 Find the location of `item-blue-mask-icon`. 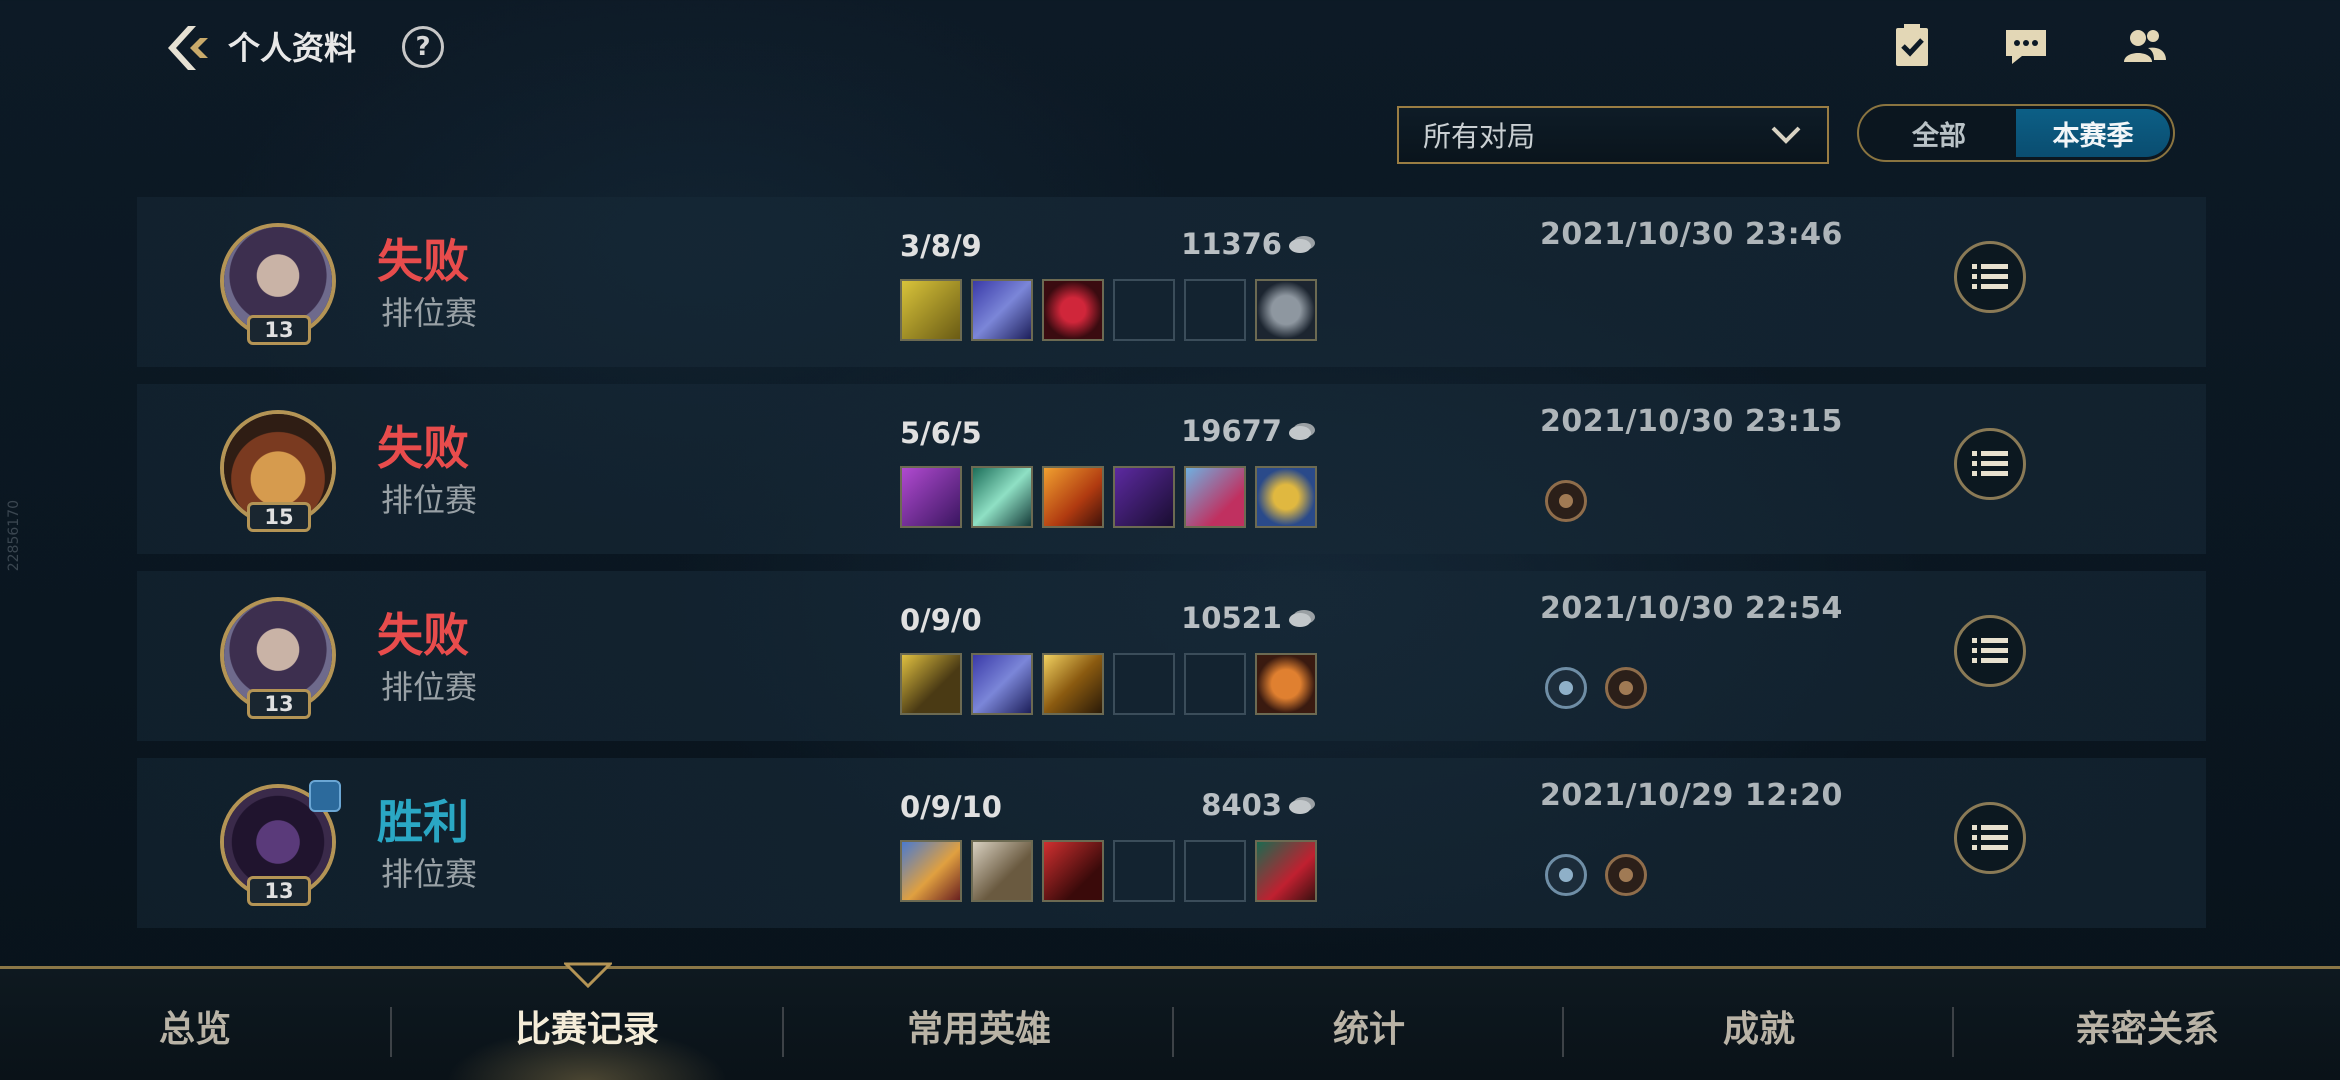

item-blue-mask-icon is located at coordinates (1215, 497).